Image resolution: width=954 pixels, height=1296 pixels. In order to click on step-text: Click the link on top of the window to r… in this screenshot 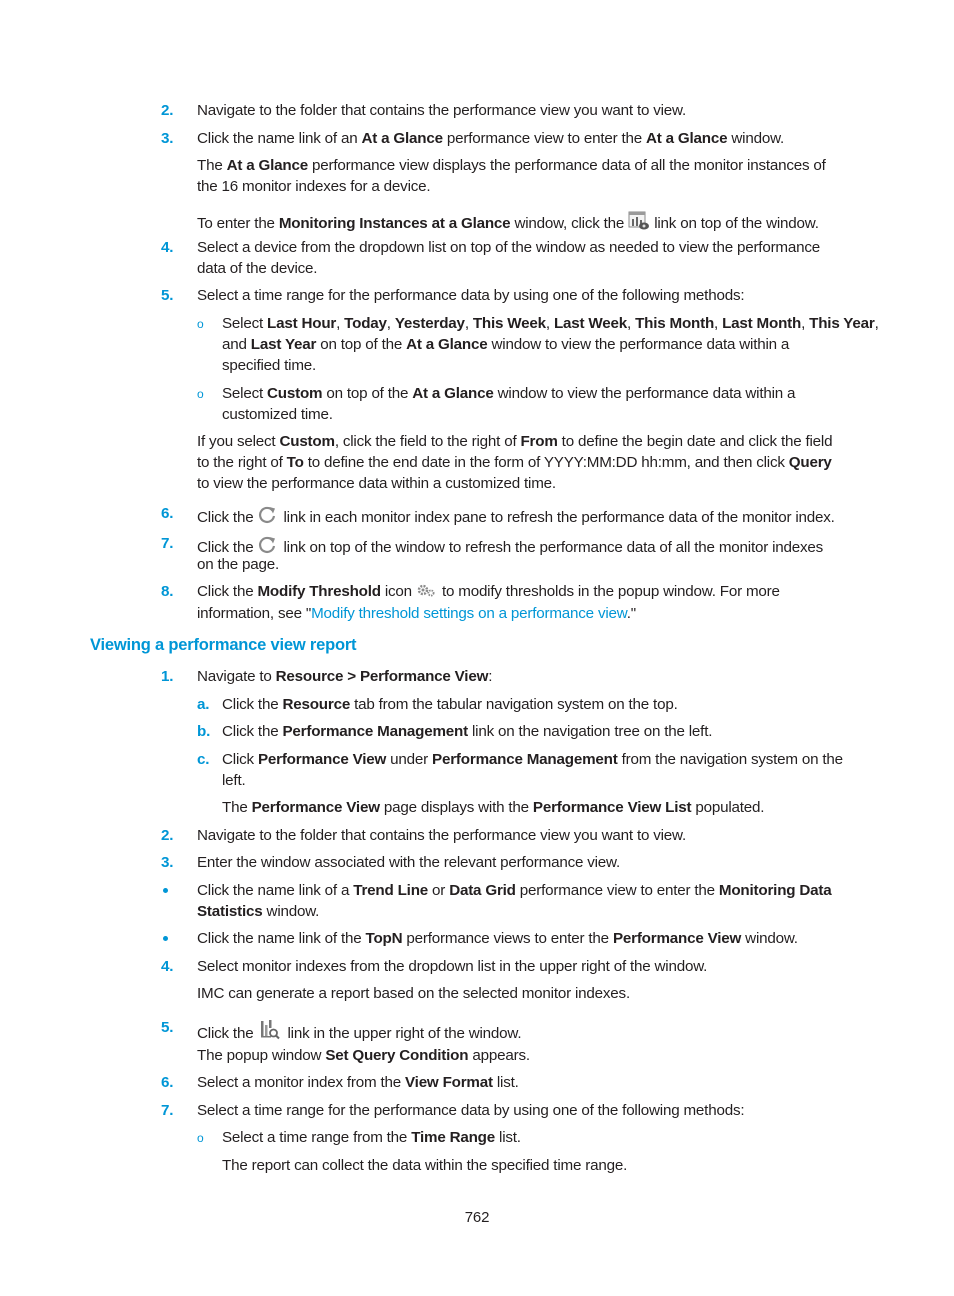, I will do `click(510, 547)`.